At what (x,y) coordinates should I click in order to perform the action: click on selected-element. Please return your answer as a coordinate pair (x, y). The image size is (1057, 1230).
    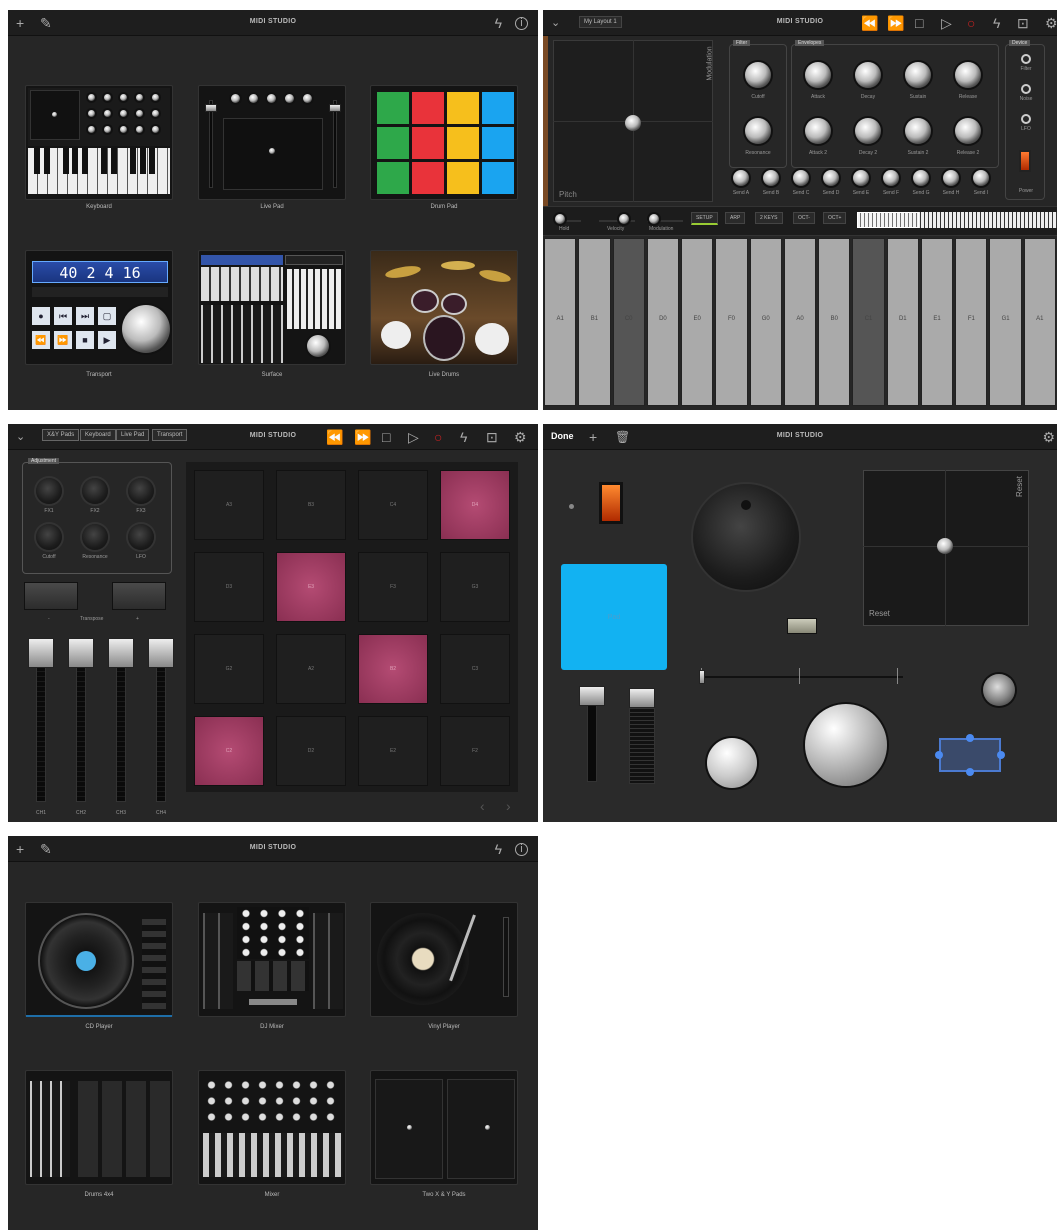
    Looking at the image, I should click on (970, 755).